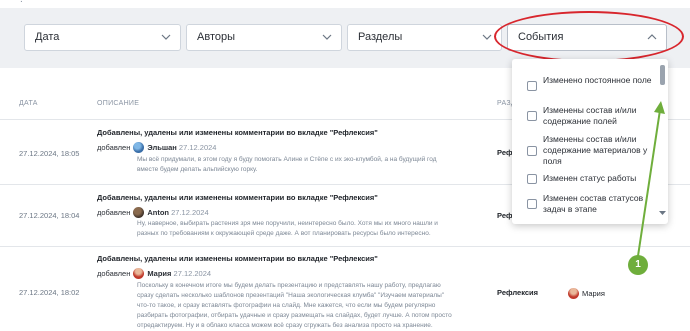 This screenshot has width=690, height=331. I want to click on annotation-arrow, so click(651, 179).